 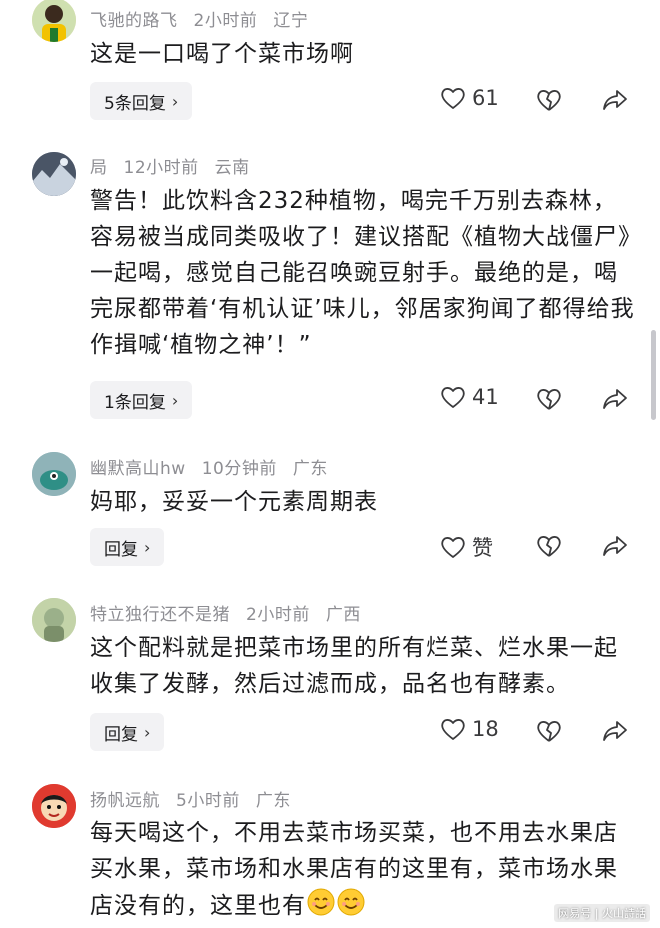 I want to click on comment-meta: 局 12小时前 云南, so click(x=178, y=165).